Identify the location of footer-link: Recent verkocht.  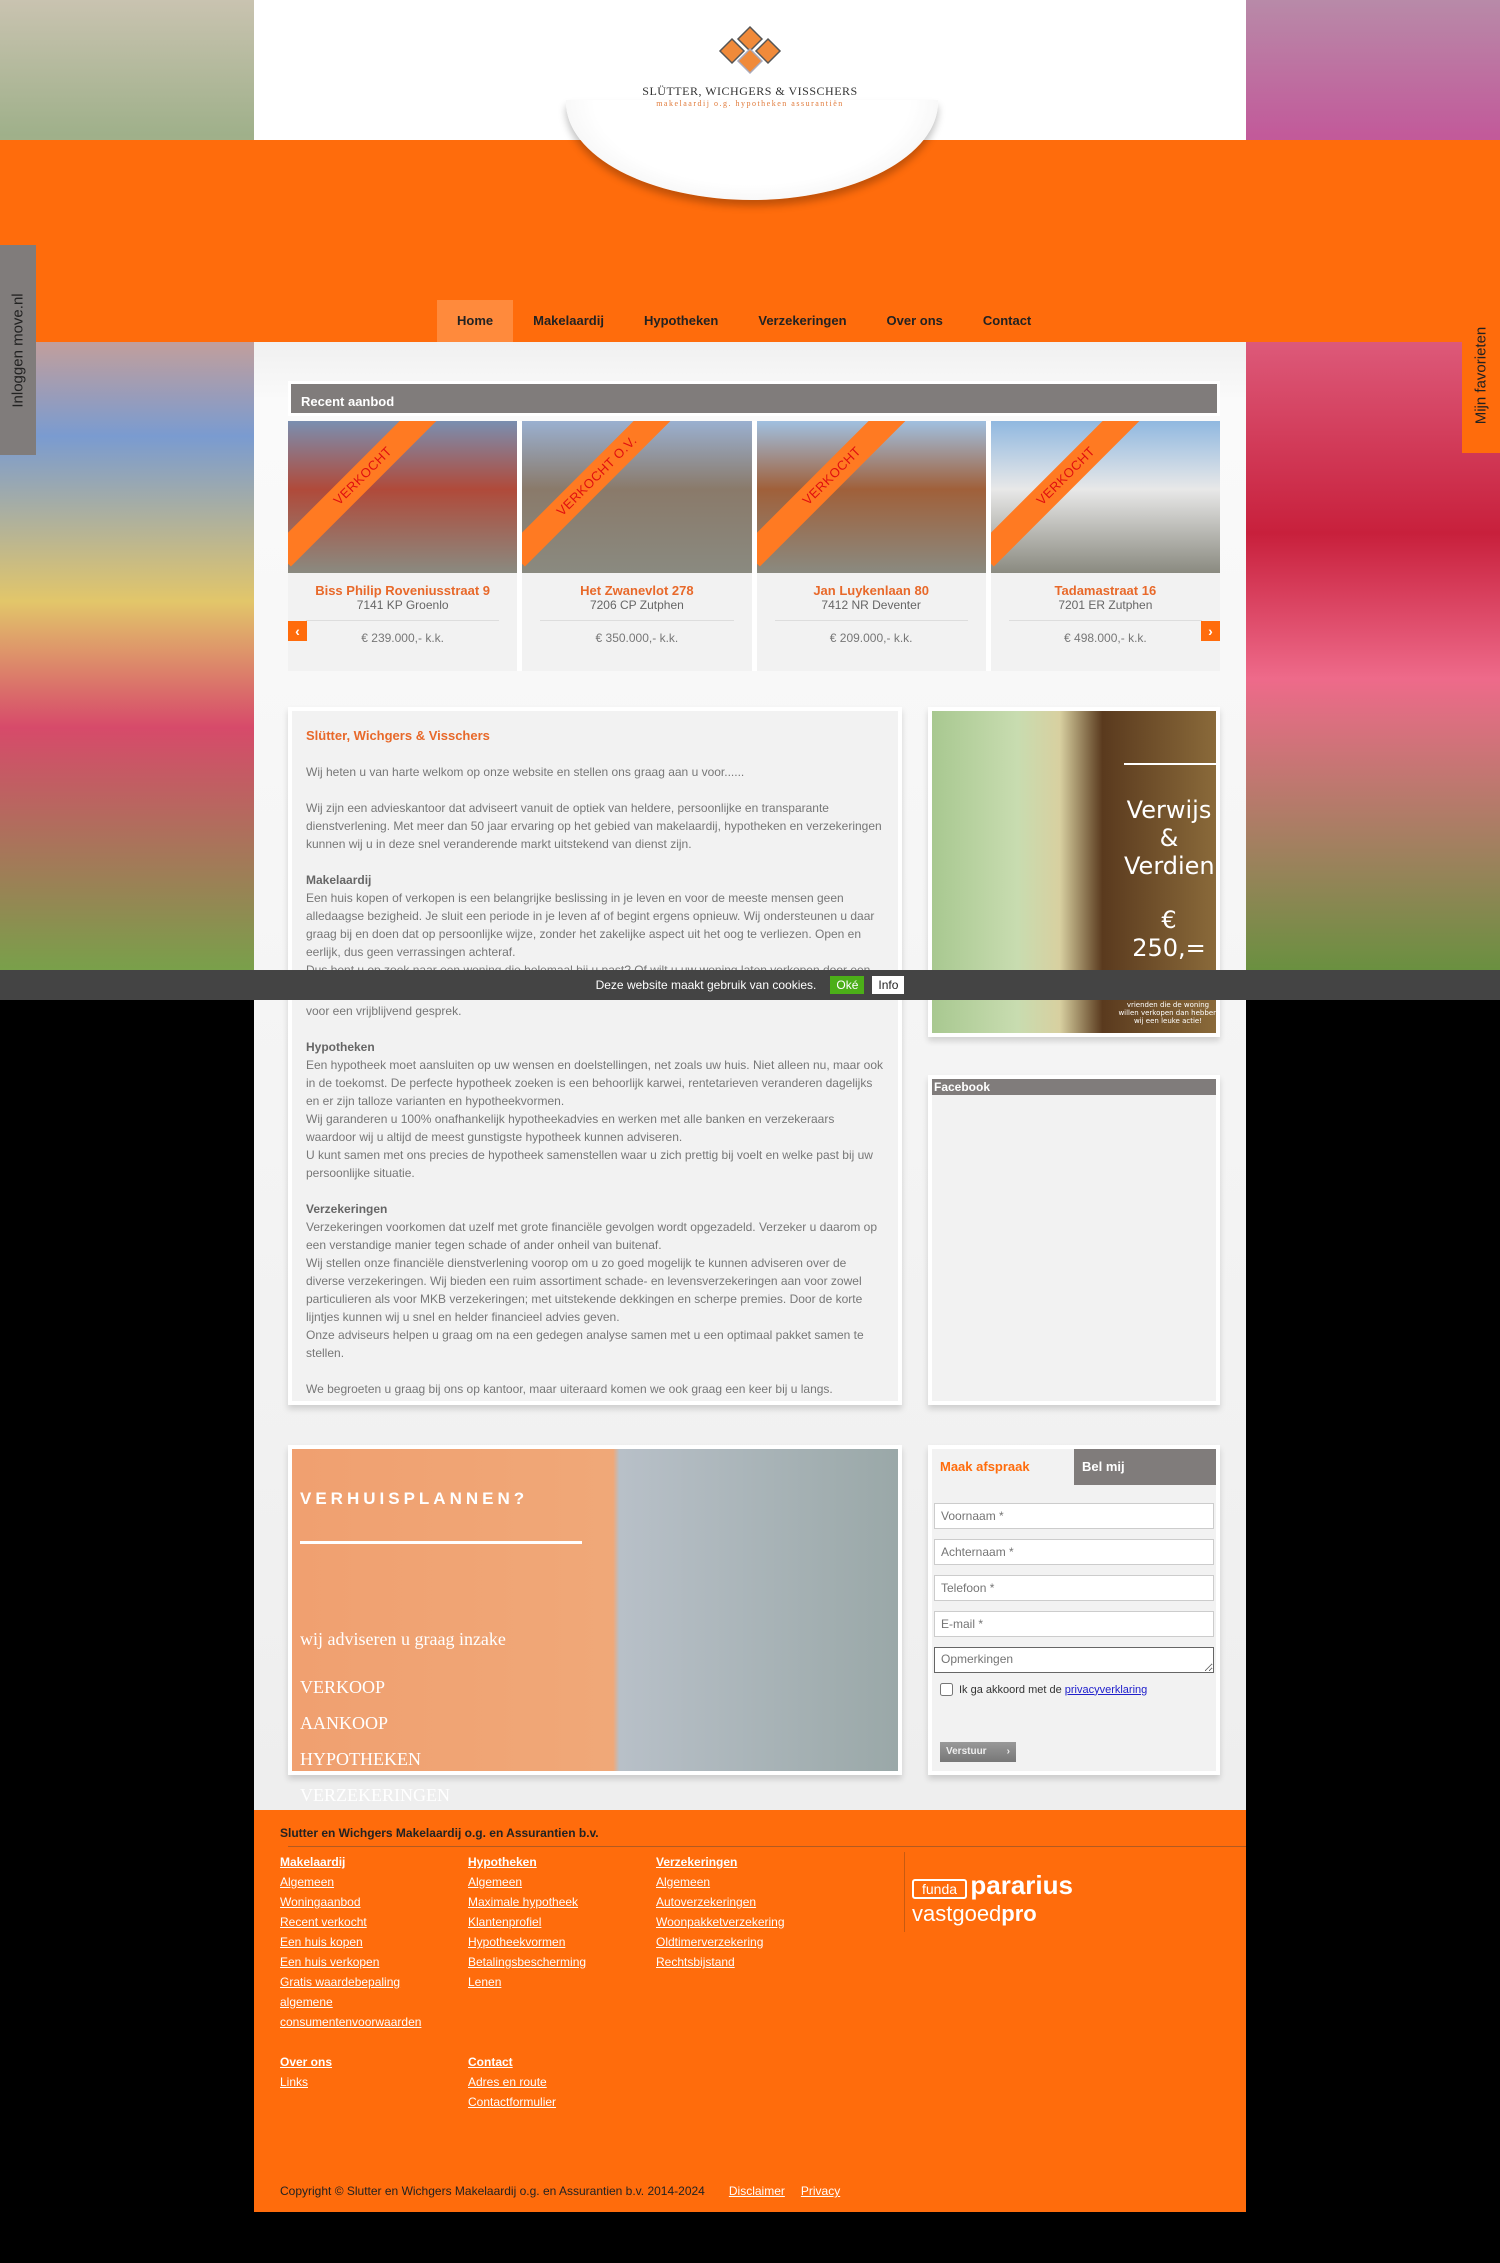
(370, 1922).